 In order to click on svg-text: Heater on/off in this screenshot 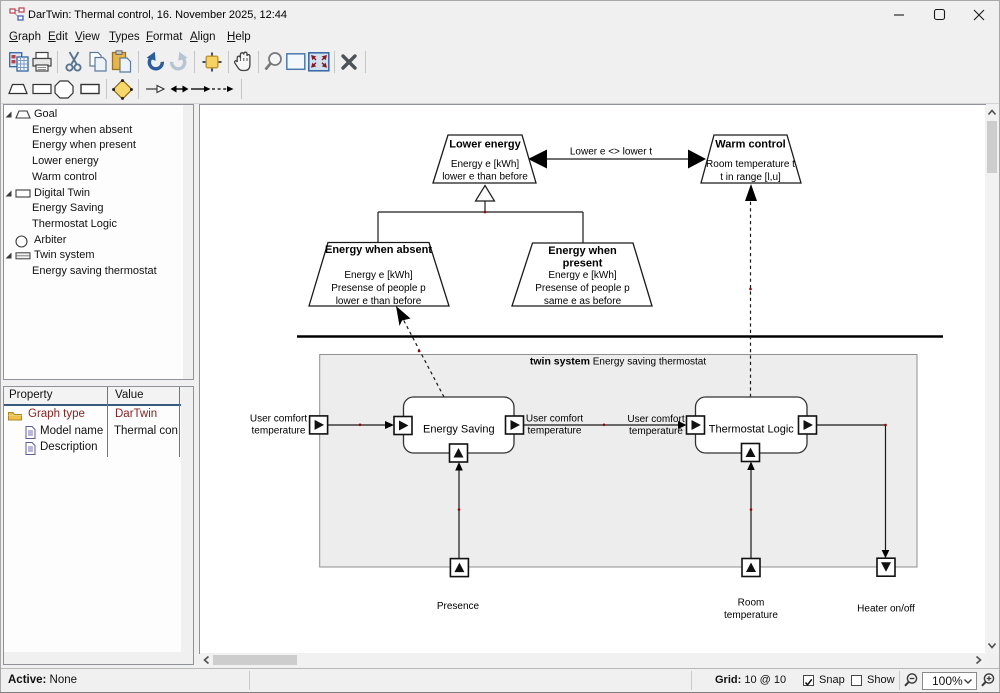, I will do `click(886, 609)`.